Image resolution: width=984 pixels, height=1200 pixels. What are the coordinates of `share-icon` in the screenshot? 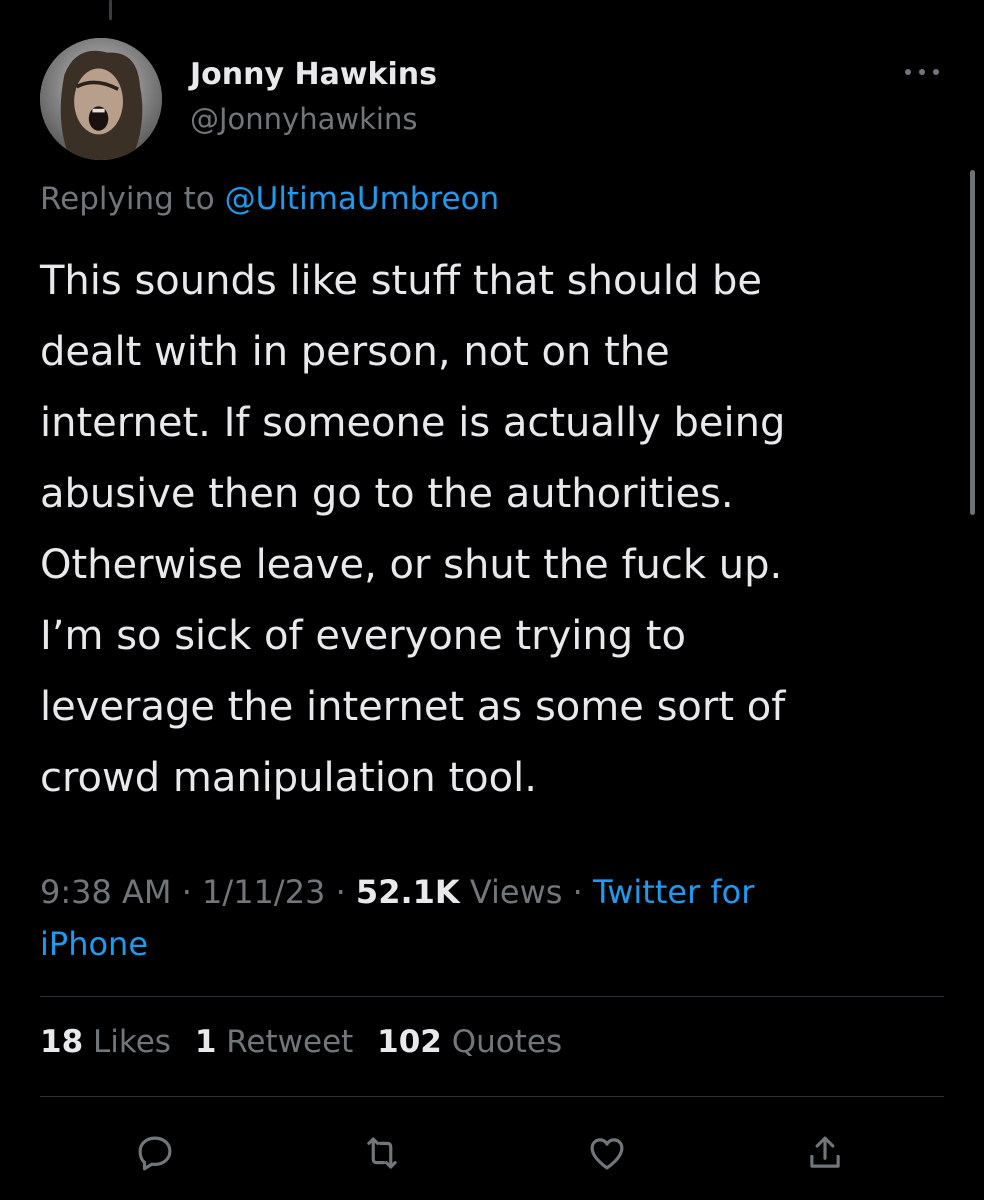 It's located at (825, 1152).